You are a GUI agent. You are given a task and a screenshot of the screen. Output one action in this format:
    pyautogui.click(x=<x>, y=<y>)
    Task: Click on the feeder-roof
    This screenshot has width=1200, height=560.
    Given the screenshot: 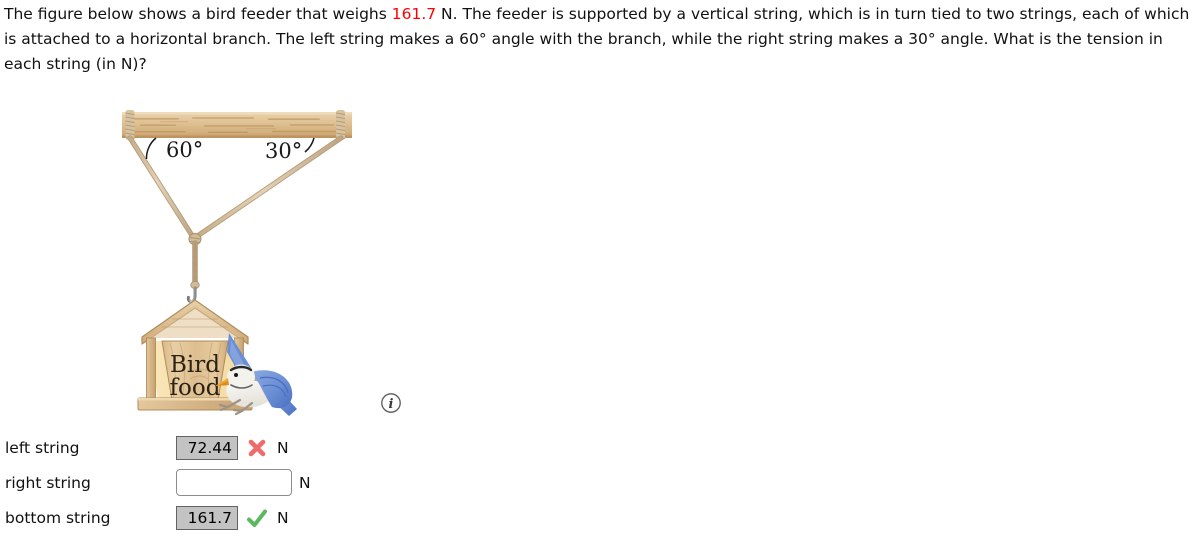 What is the action you would take?
    pyautogui.click(x=195, y=322)
    